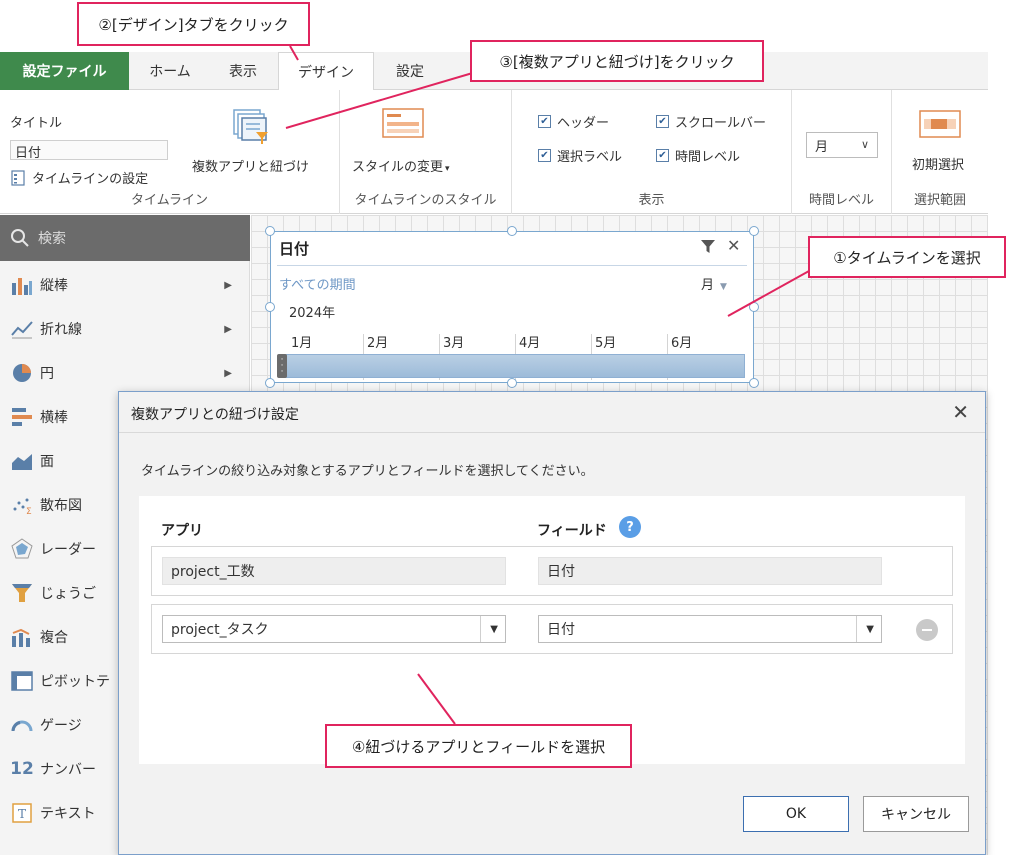  Describe the element at coordinates (68, 550) in the screenshot. I see `sidebar-item-label: レーダー` at that location.